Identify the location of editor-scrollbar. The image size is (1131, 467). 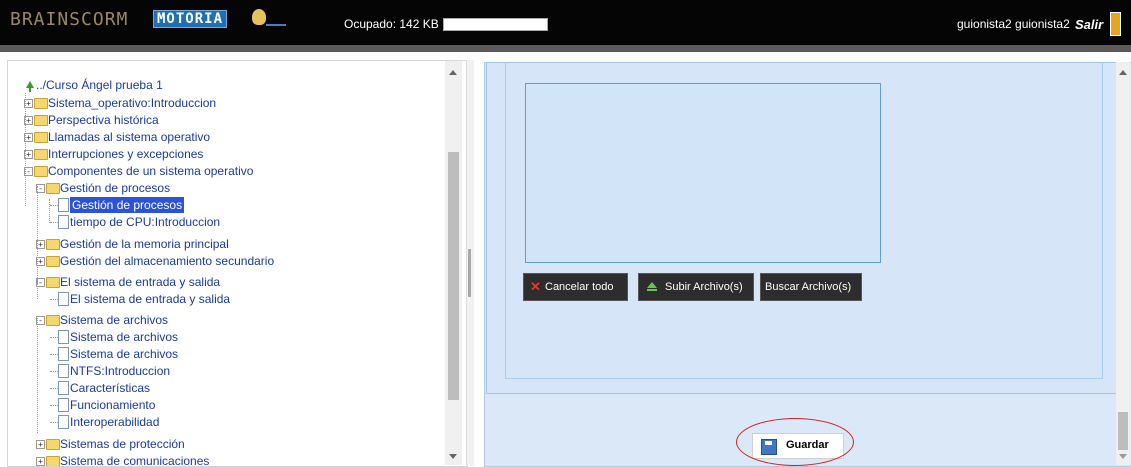
(1123, 263).